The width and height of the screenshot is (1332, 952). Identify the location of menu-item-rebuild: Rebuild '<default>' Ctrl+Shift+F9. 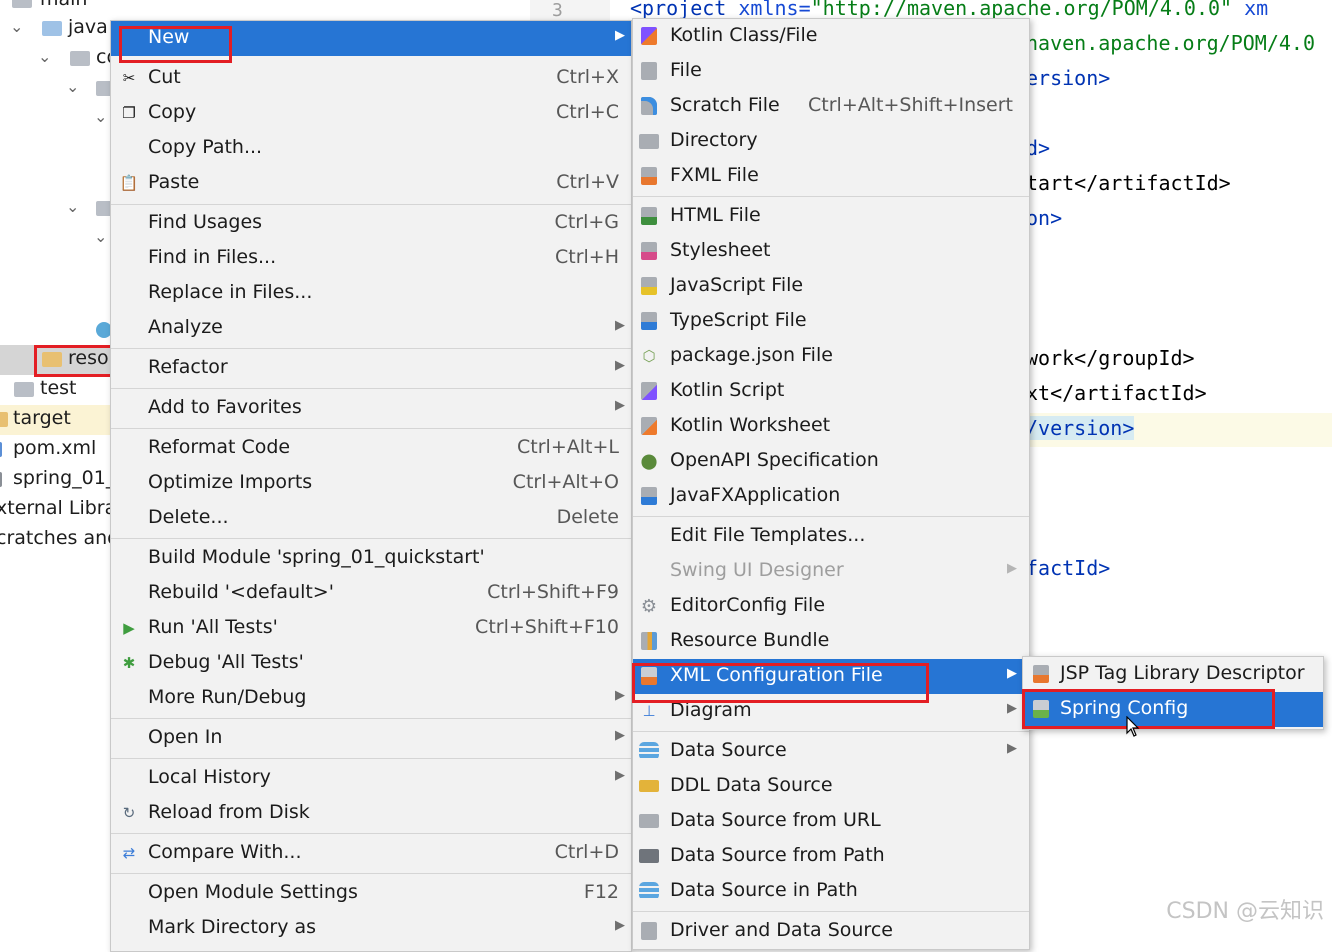
(371, 593).